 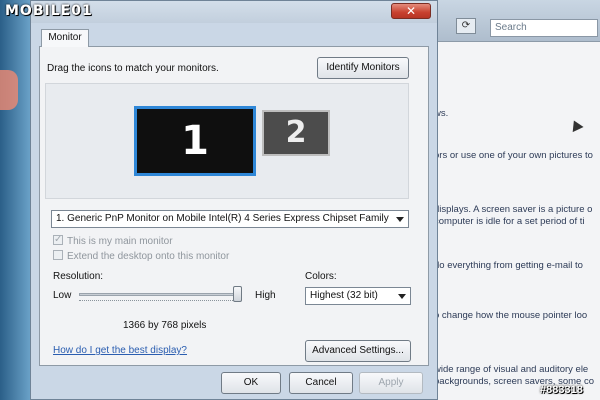 I want to click on help-link: How do I get the best display?, so click(x=120, y=350).